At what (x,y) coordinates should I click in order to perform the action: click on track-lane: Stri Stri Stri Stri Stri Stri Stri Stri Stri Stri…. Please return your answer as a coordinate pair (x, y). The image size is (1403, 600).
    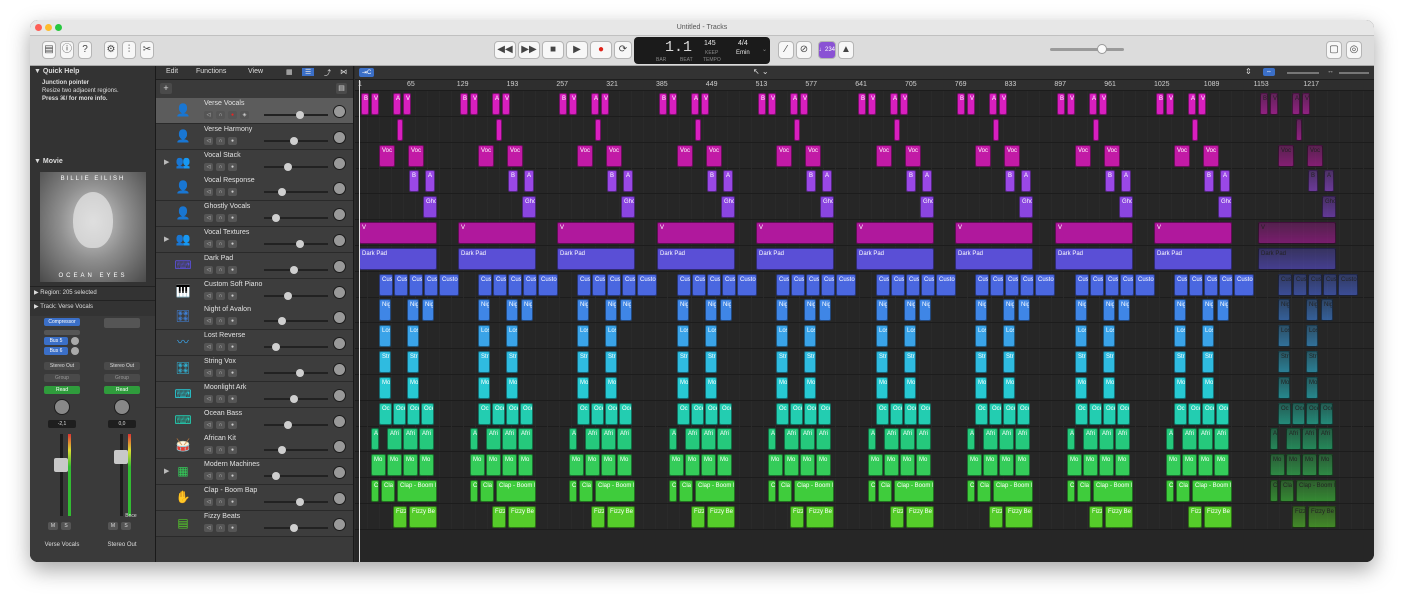
    Looking at the image, I should click on (864, 362).